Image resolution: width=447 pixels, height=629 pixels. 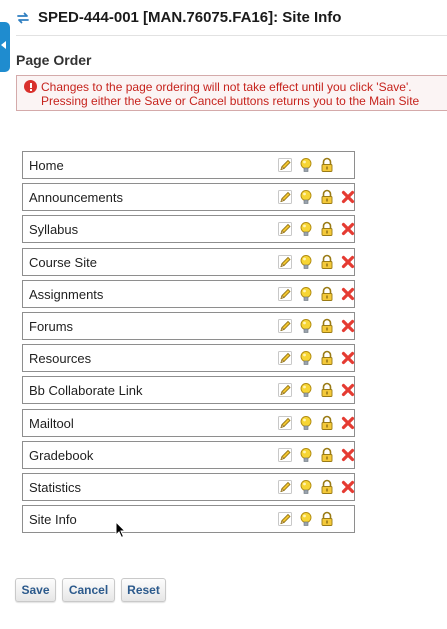 I want to click on page-row: Bb Collaborate Link, so click(x=188, y=390).